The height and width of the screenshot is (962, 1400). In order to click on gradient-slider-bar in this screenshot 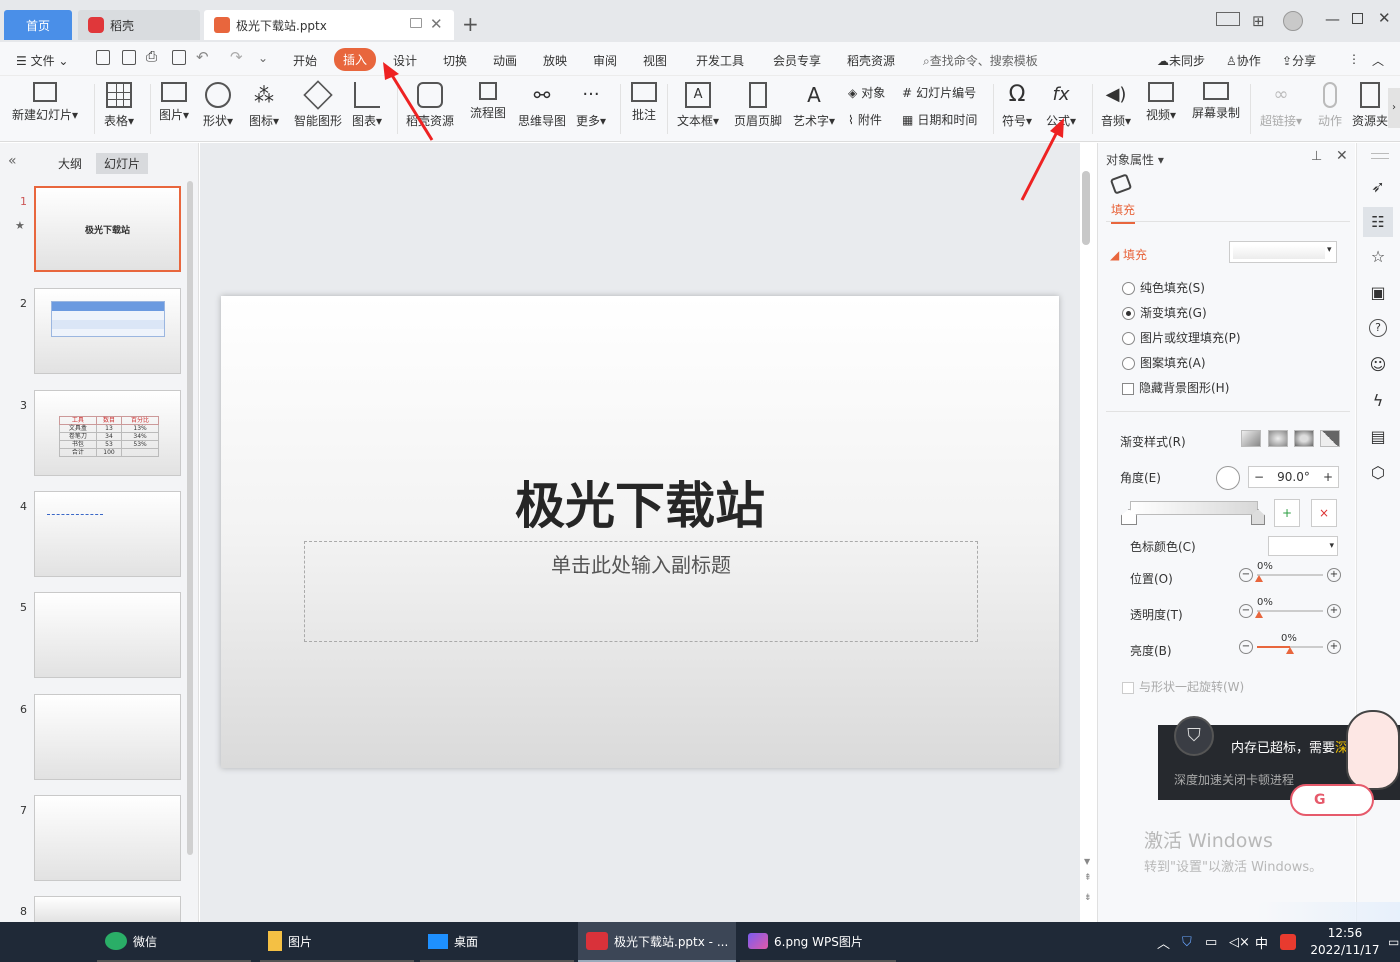, I will do `click(1194, 508)`.